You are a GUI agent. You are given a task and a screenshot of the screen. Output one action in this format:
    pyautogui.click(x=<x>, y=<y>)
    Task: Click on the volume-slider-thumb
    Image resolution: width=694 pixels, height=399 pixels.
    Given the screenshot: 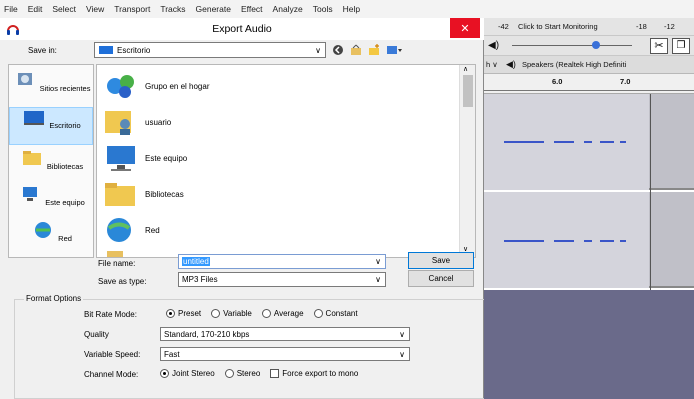 What is the action you would take?
    pyautogui.click(x=596, y=45)
    